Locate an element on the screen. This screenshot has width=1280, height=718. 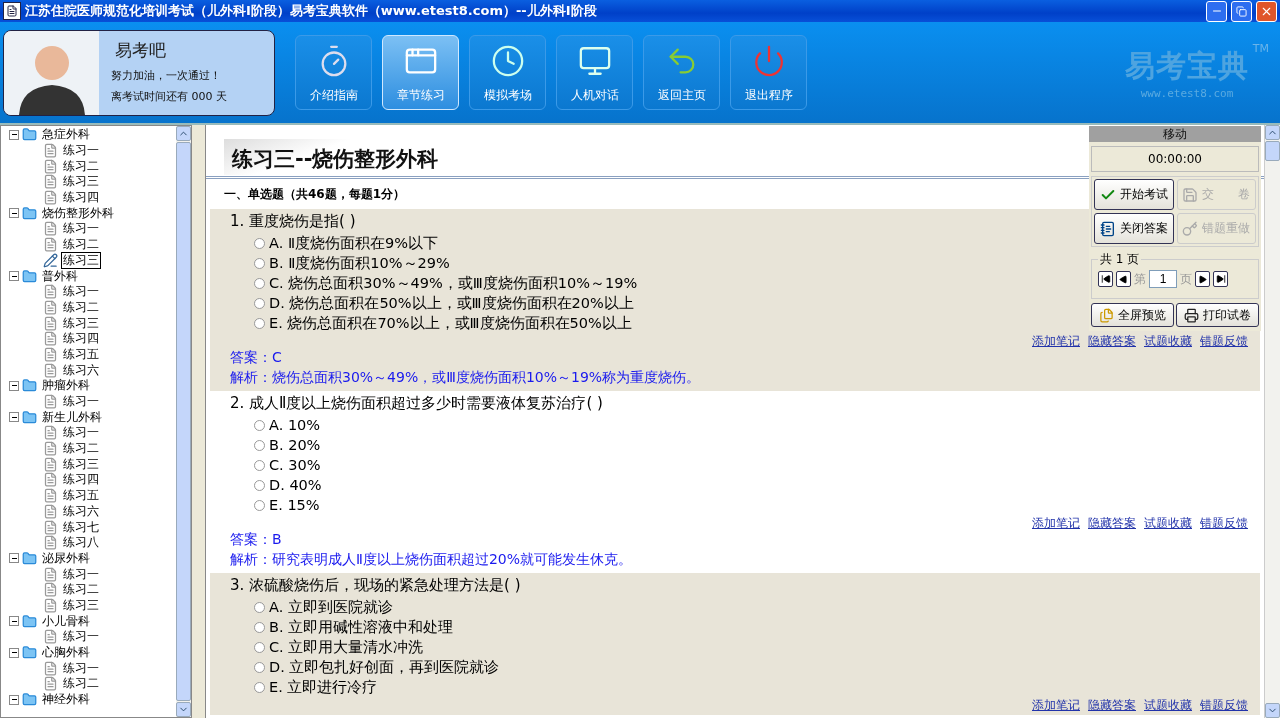
tree-item: 肿瘤外科 is located at coordinates (66, 386).